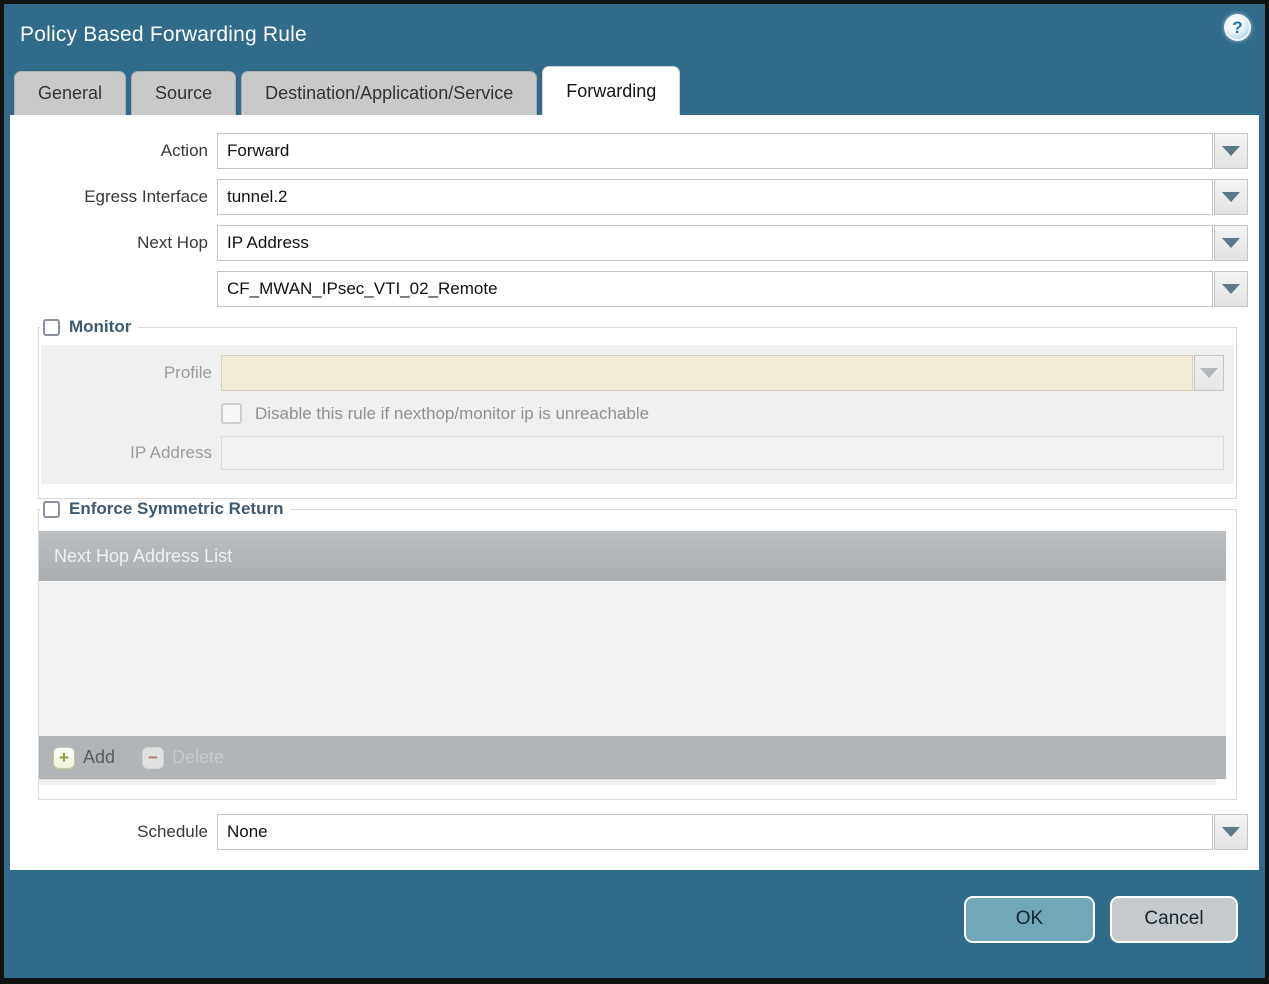 The height and width of the screenshot is (984, 1269). I want to click on monitor-checkbox, so click(51, 327).